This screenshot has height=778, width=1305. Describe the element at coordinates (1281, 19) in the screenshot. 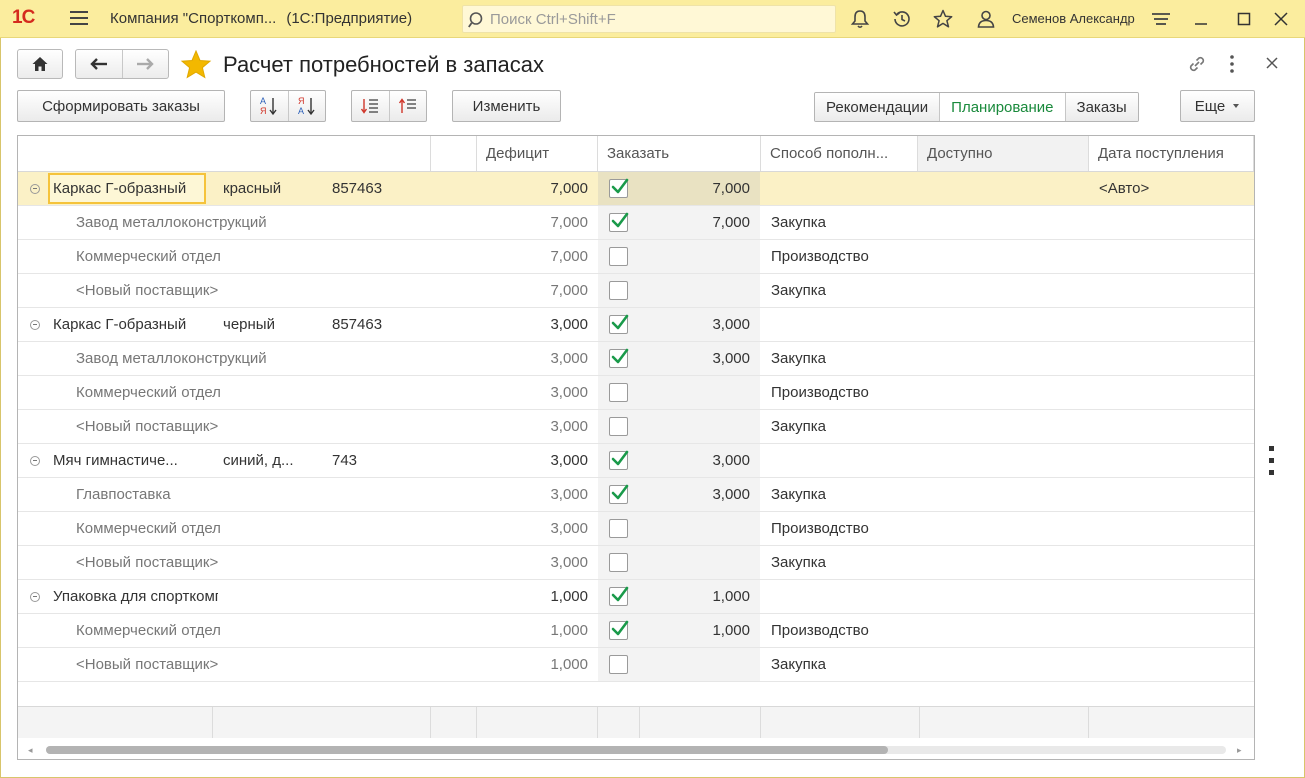

I see `close-app-icon` at that location.